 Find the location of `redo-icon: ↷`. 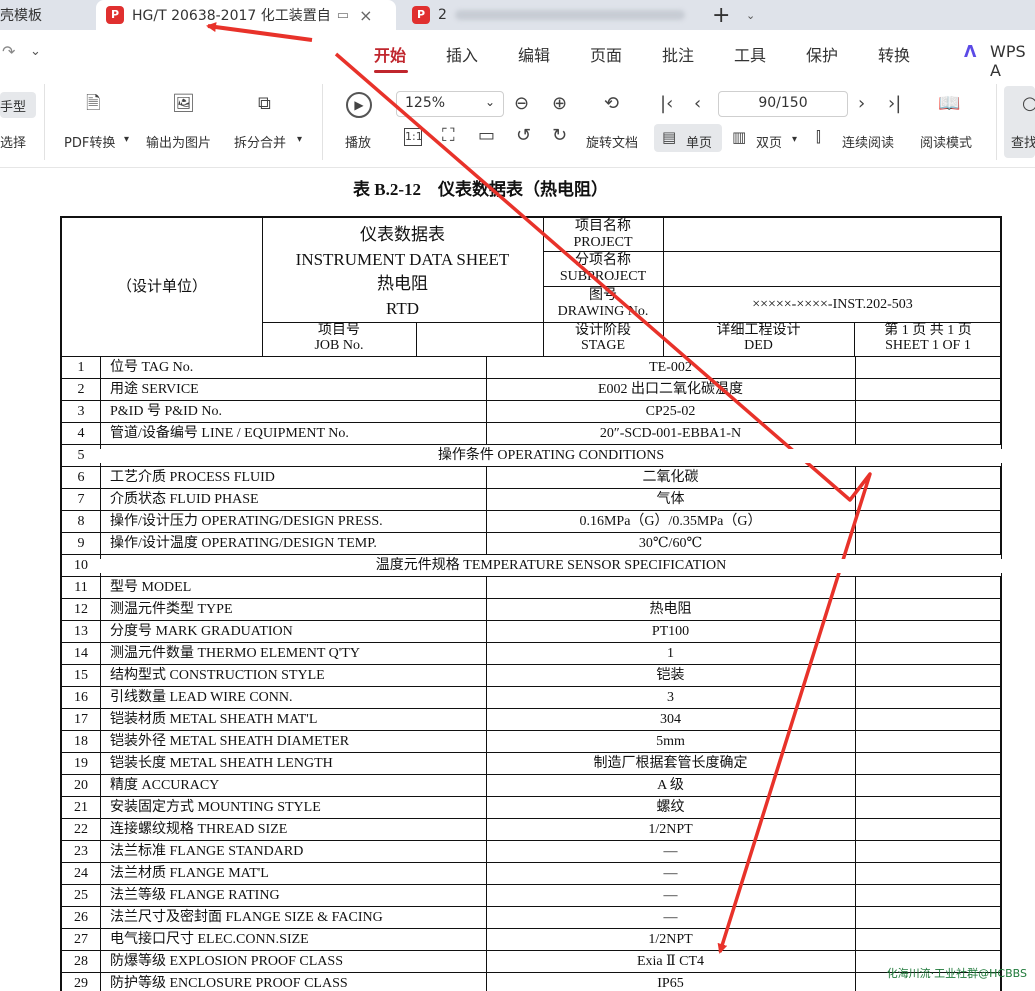

redo-icon: ↷ is located at coordinates (8, 51).